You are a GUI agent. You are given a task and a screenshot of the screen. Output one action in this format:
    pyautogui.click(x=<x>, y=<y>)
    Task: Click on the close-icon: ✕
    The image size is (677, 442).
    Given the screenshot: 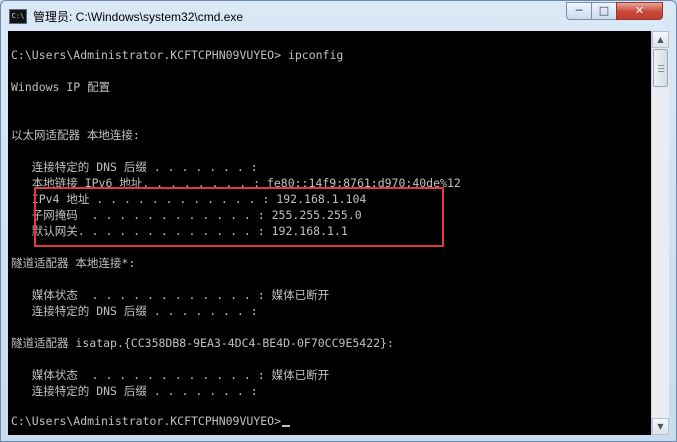 What is the action you would take?
    pyautogui.click(x=639, y=10)
    